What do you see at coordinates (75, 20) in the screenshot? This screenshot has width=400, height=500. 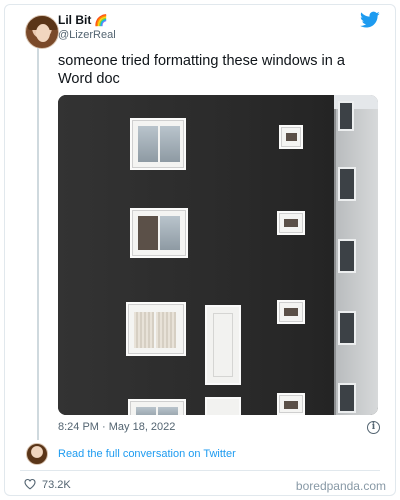 I see `author-name-text: Lil Bit` at bounding box center [75, 20].